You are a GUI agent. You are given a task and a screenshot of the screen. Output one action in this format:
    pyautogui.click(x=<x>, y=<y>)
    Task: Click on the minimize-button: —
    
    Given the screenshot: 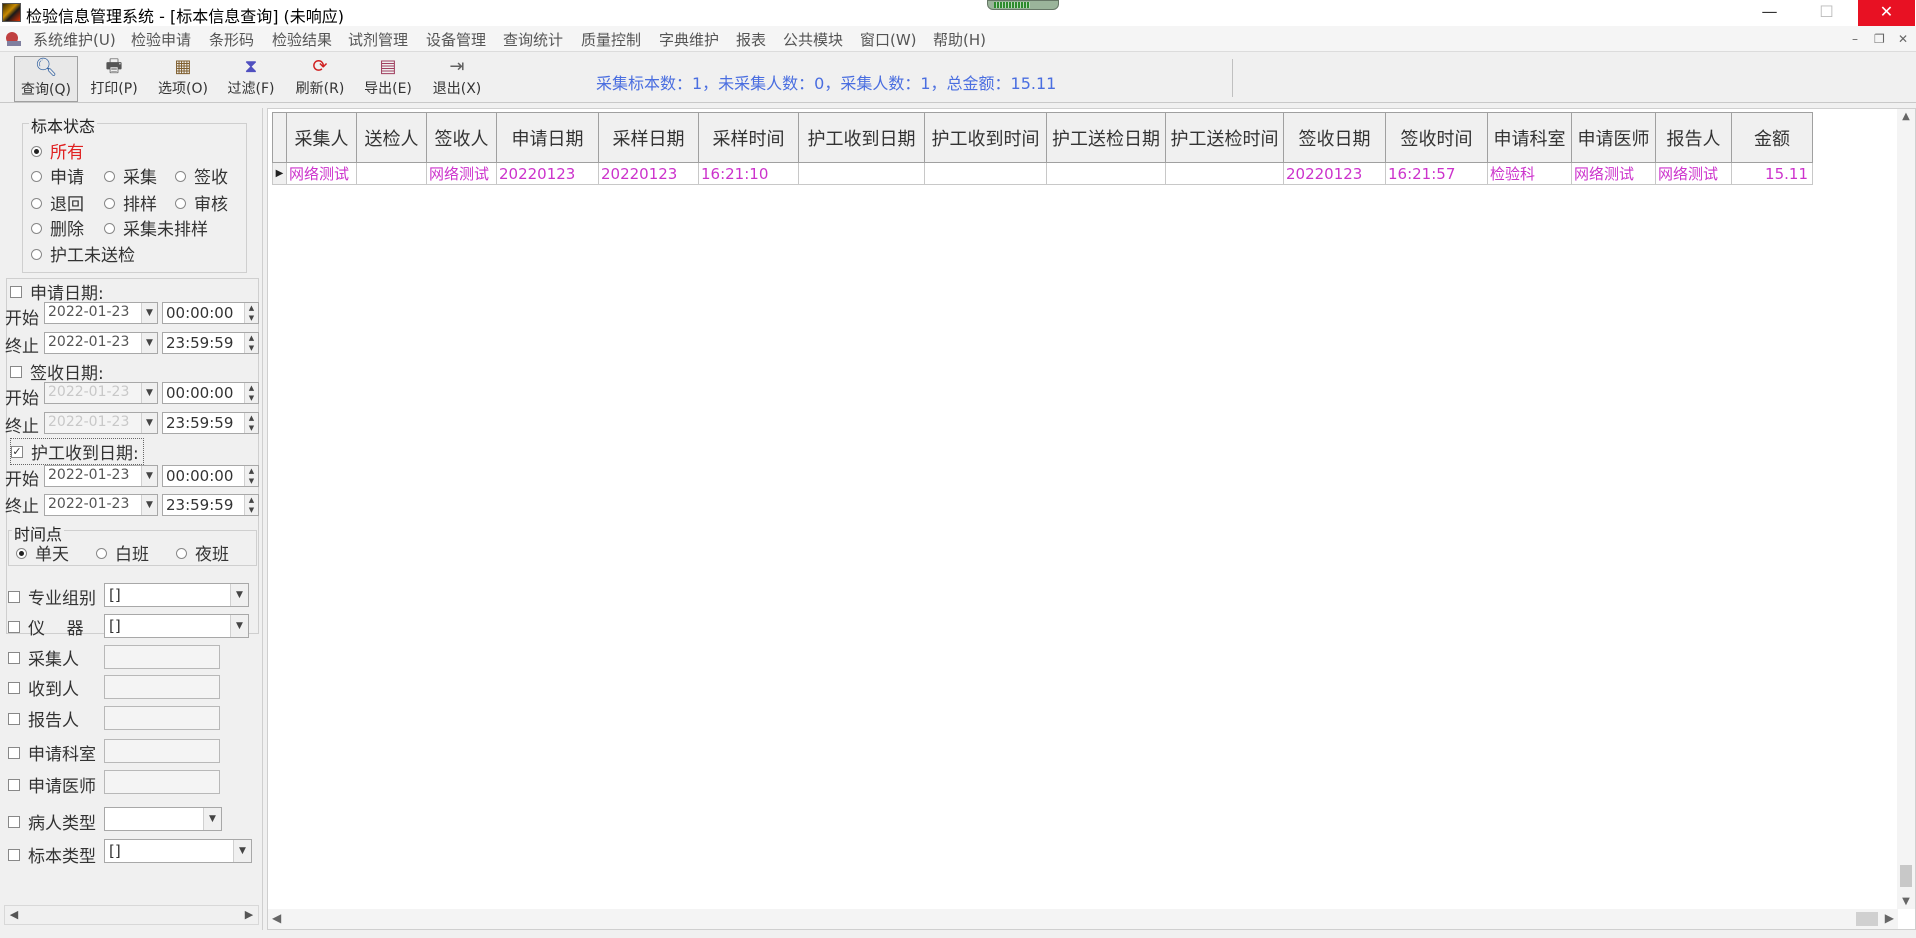 What is the action you would take?
    pyautogui.click(x=1769, y=13)
    